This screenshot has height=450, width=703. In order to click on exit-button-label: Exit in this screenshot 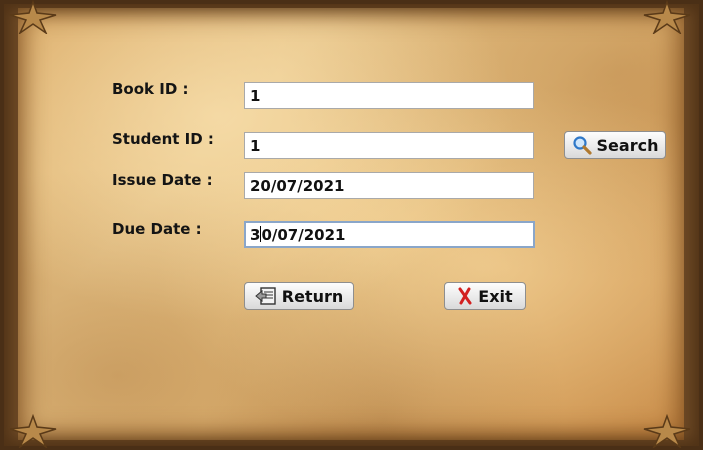, I will do `click(495, 296)`.